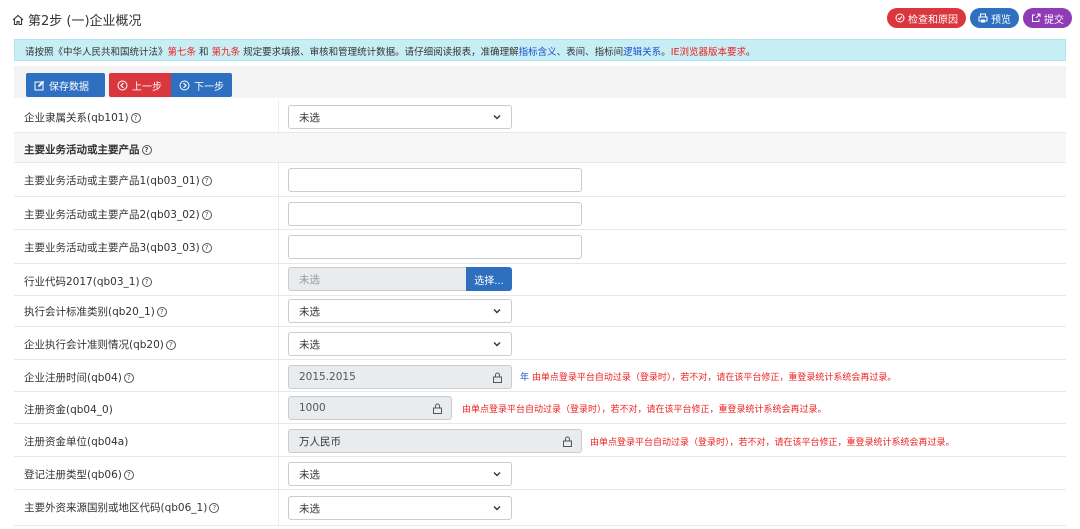 Image resolution: width=1080 pixels, height=529 pixels. I want to click on select-qb06_1-value: 未选, so click(309, 508).